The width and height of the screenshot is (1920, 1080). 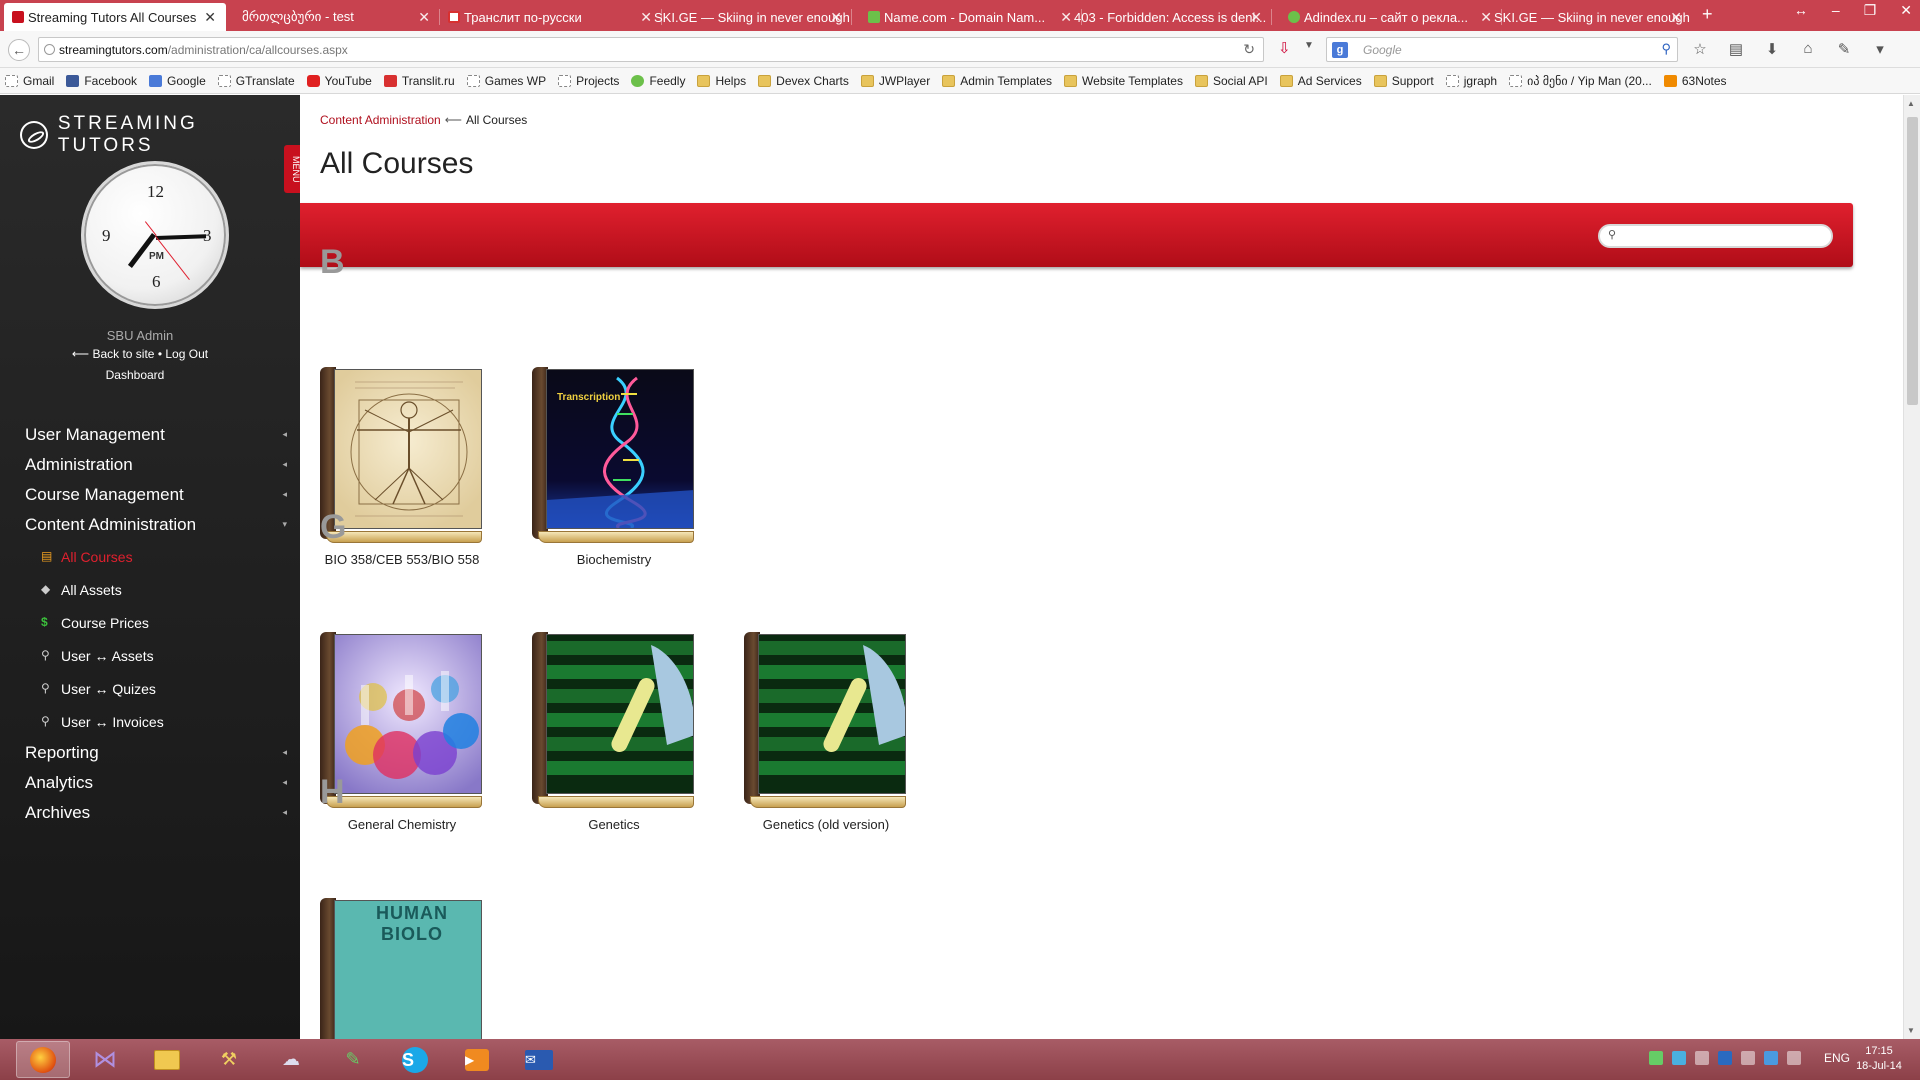 I want to click on file-explorer-icon, so click(x=167, y=1059).